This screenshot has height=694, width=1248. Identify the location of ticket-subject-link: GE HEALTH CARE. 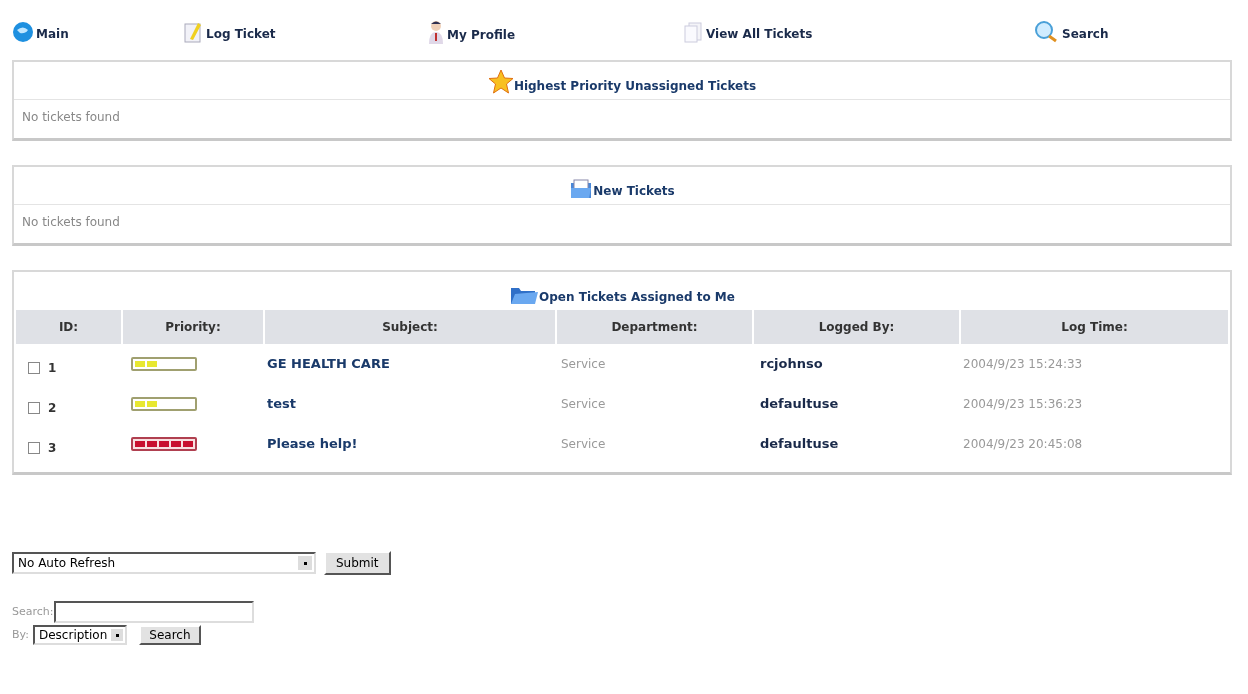
(407, 364).